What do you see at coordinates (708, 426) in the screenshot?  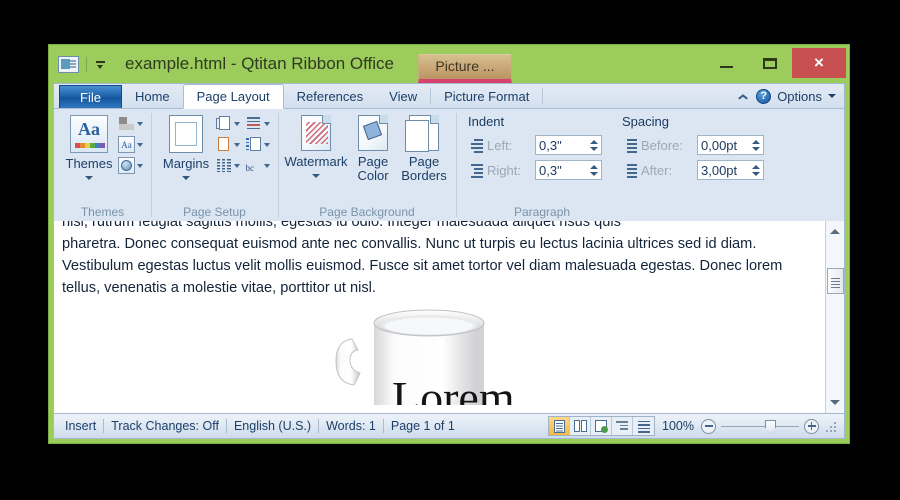 I see `zoom-out-button` at bounding box center [708, 426].